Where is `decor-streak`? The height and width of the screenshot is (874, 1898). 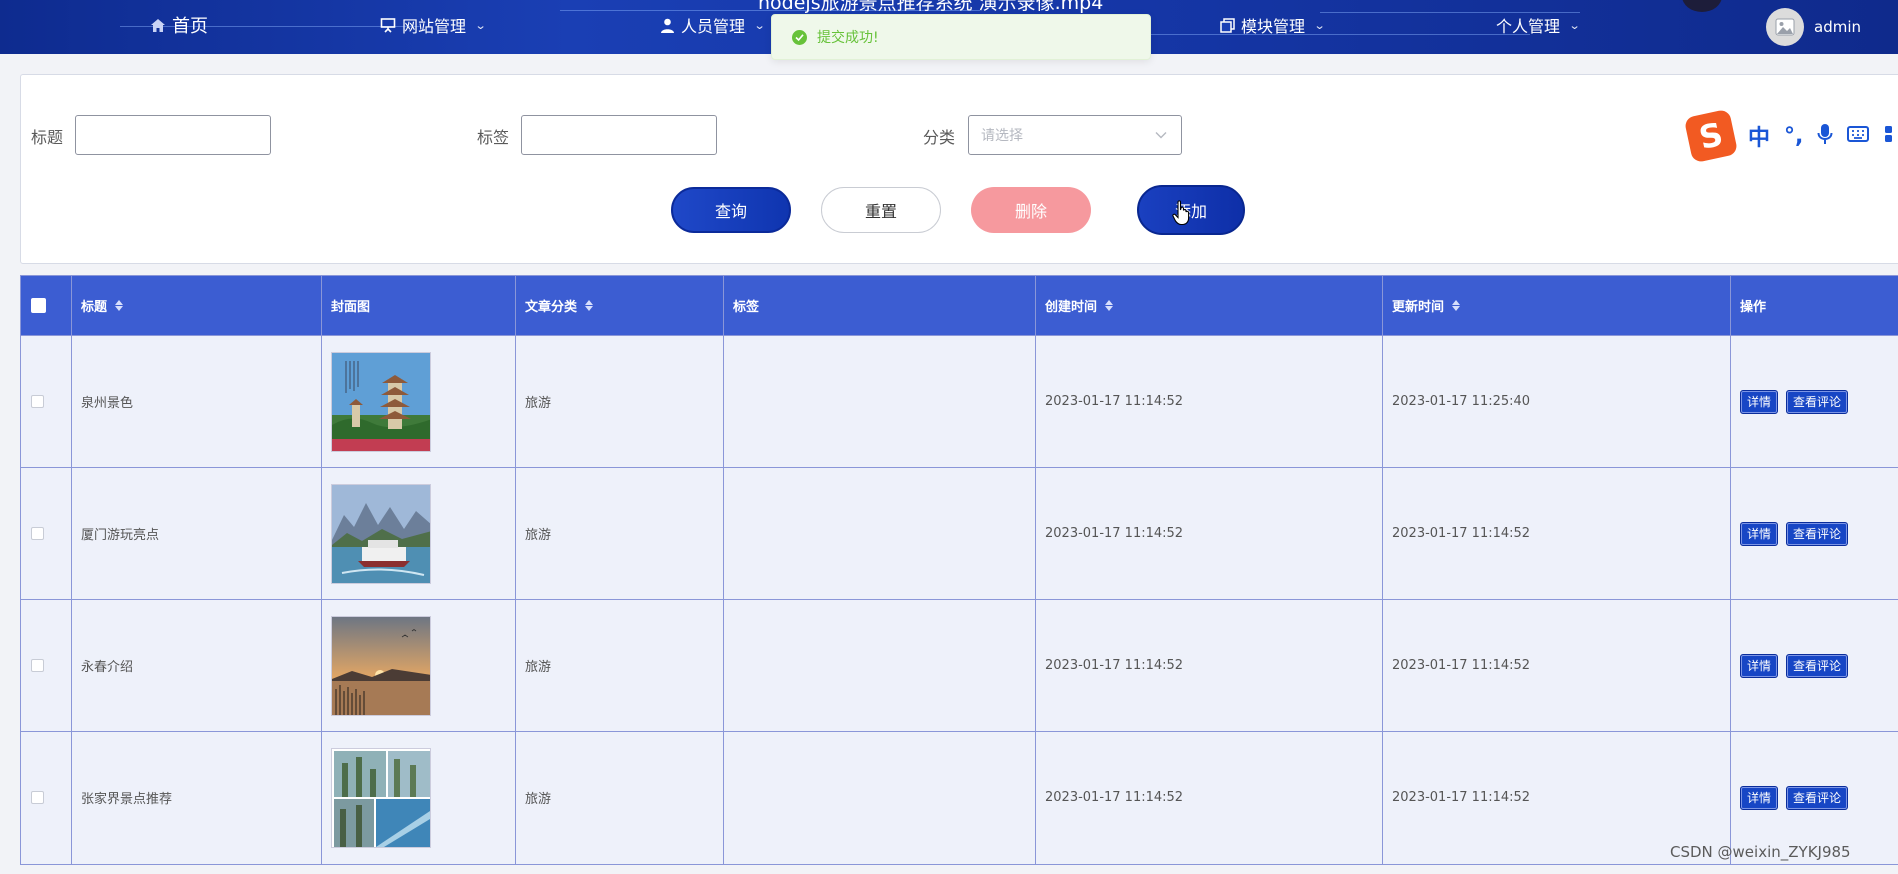 decor-streak is located at coordinates (1340, 34).